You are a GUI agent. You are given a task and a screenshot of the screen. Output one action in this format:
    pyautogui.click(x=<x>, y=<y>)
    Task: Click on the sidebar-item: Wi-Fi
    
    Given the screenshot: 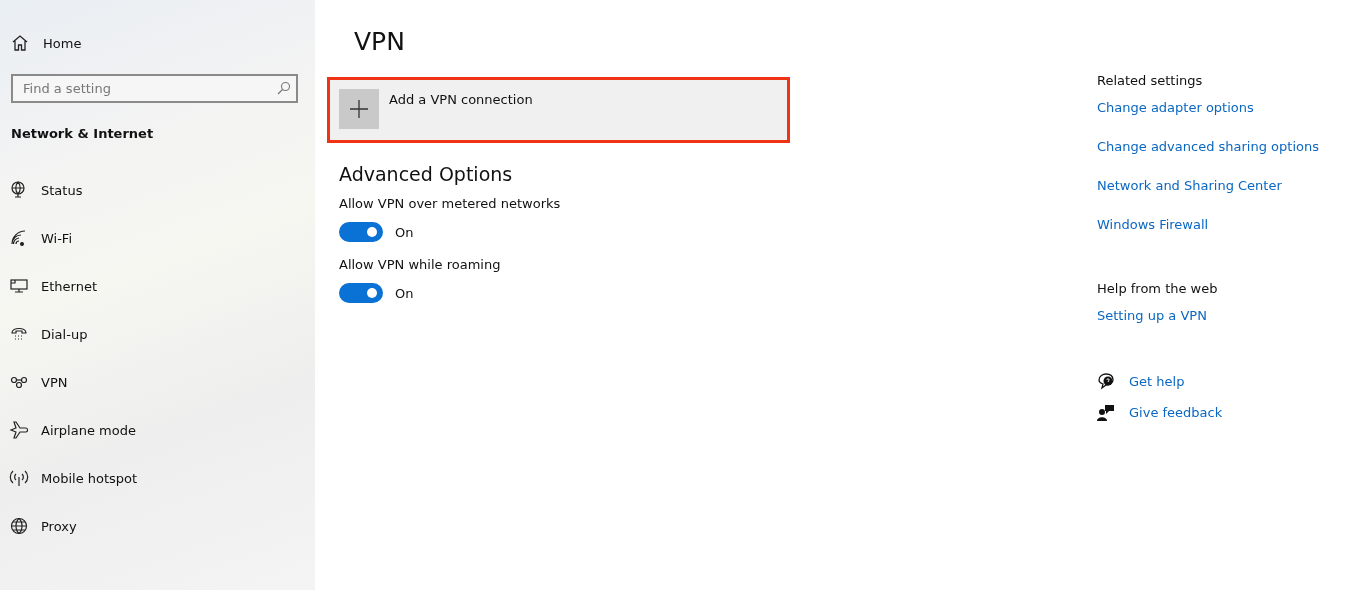 What is the action you would take?
    pyautogui.click(x=157, y=238)
    